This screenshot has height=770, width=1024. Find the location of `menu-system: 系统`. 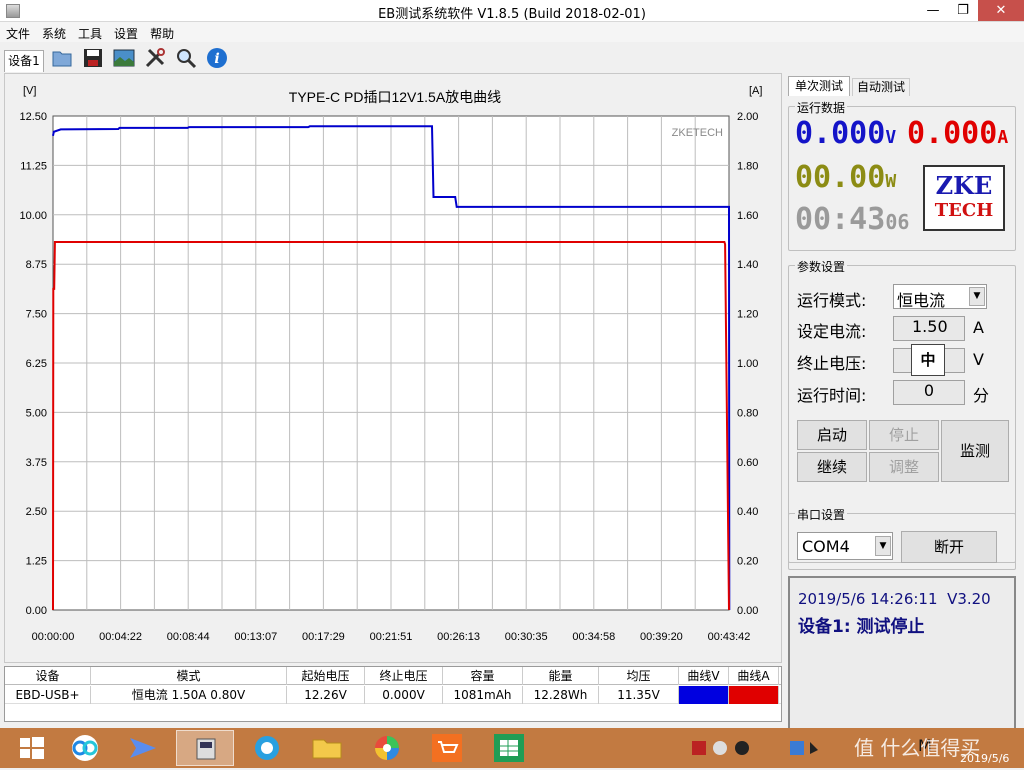

menu-system: 系统 is located at coordinates (54, 32).